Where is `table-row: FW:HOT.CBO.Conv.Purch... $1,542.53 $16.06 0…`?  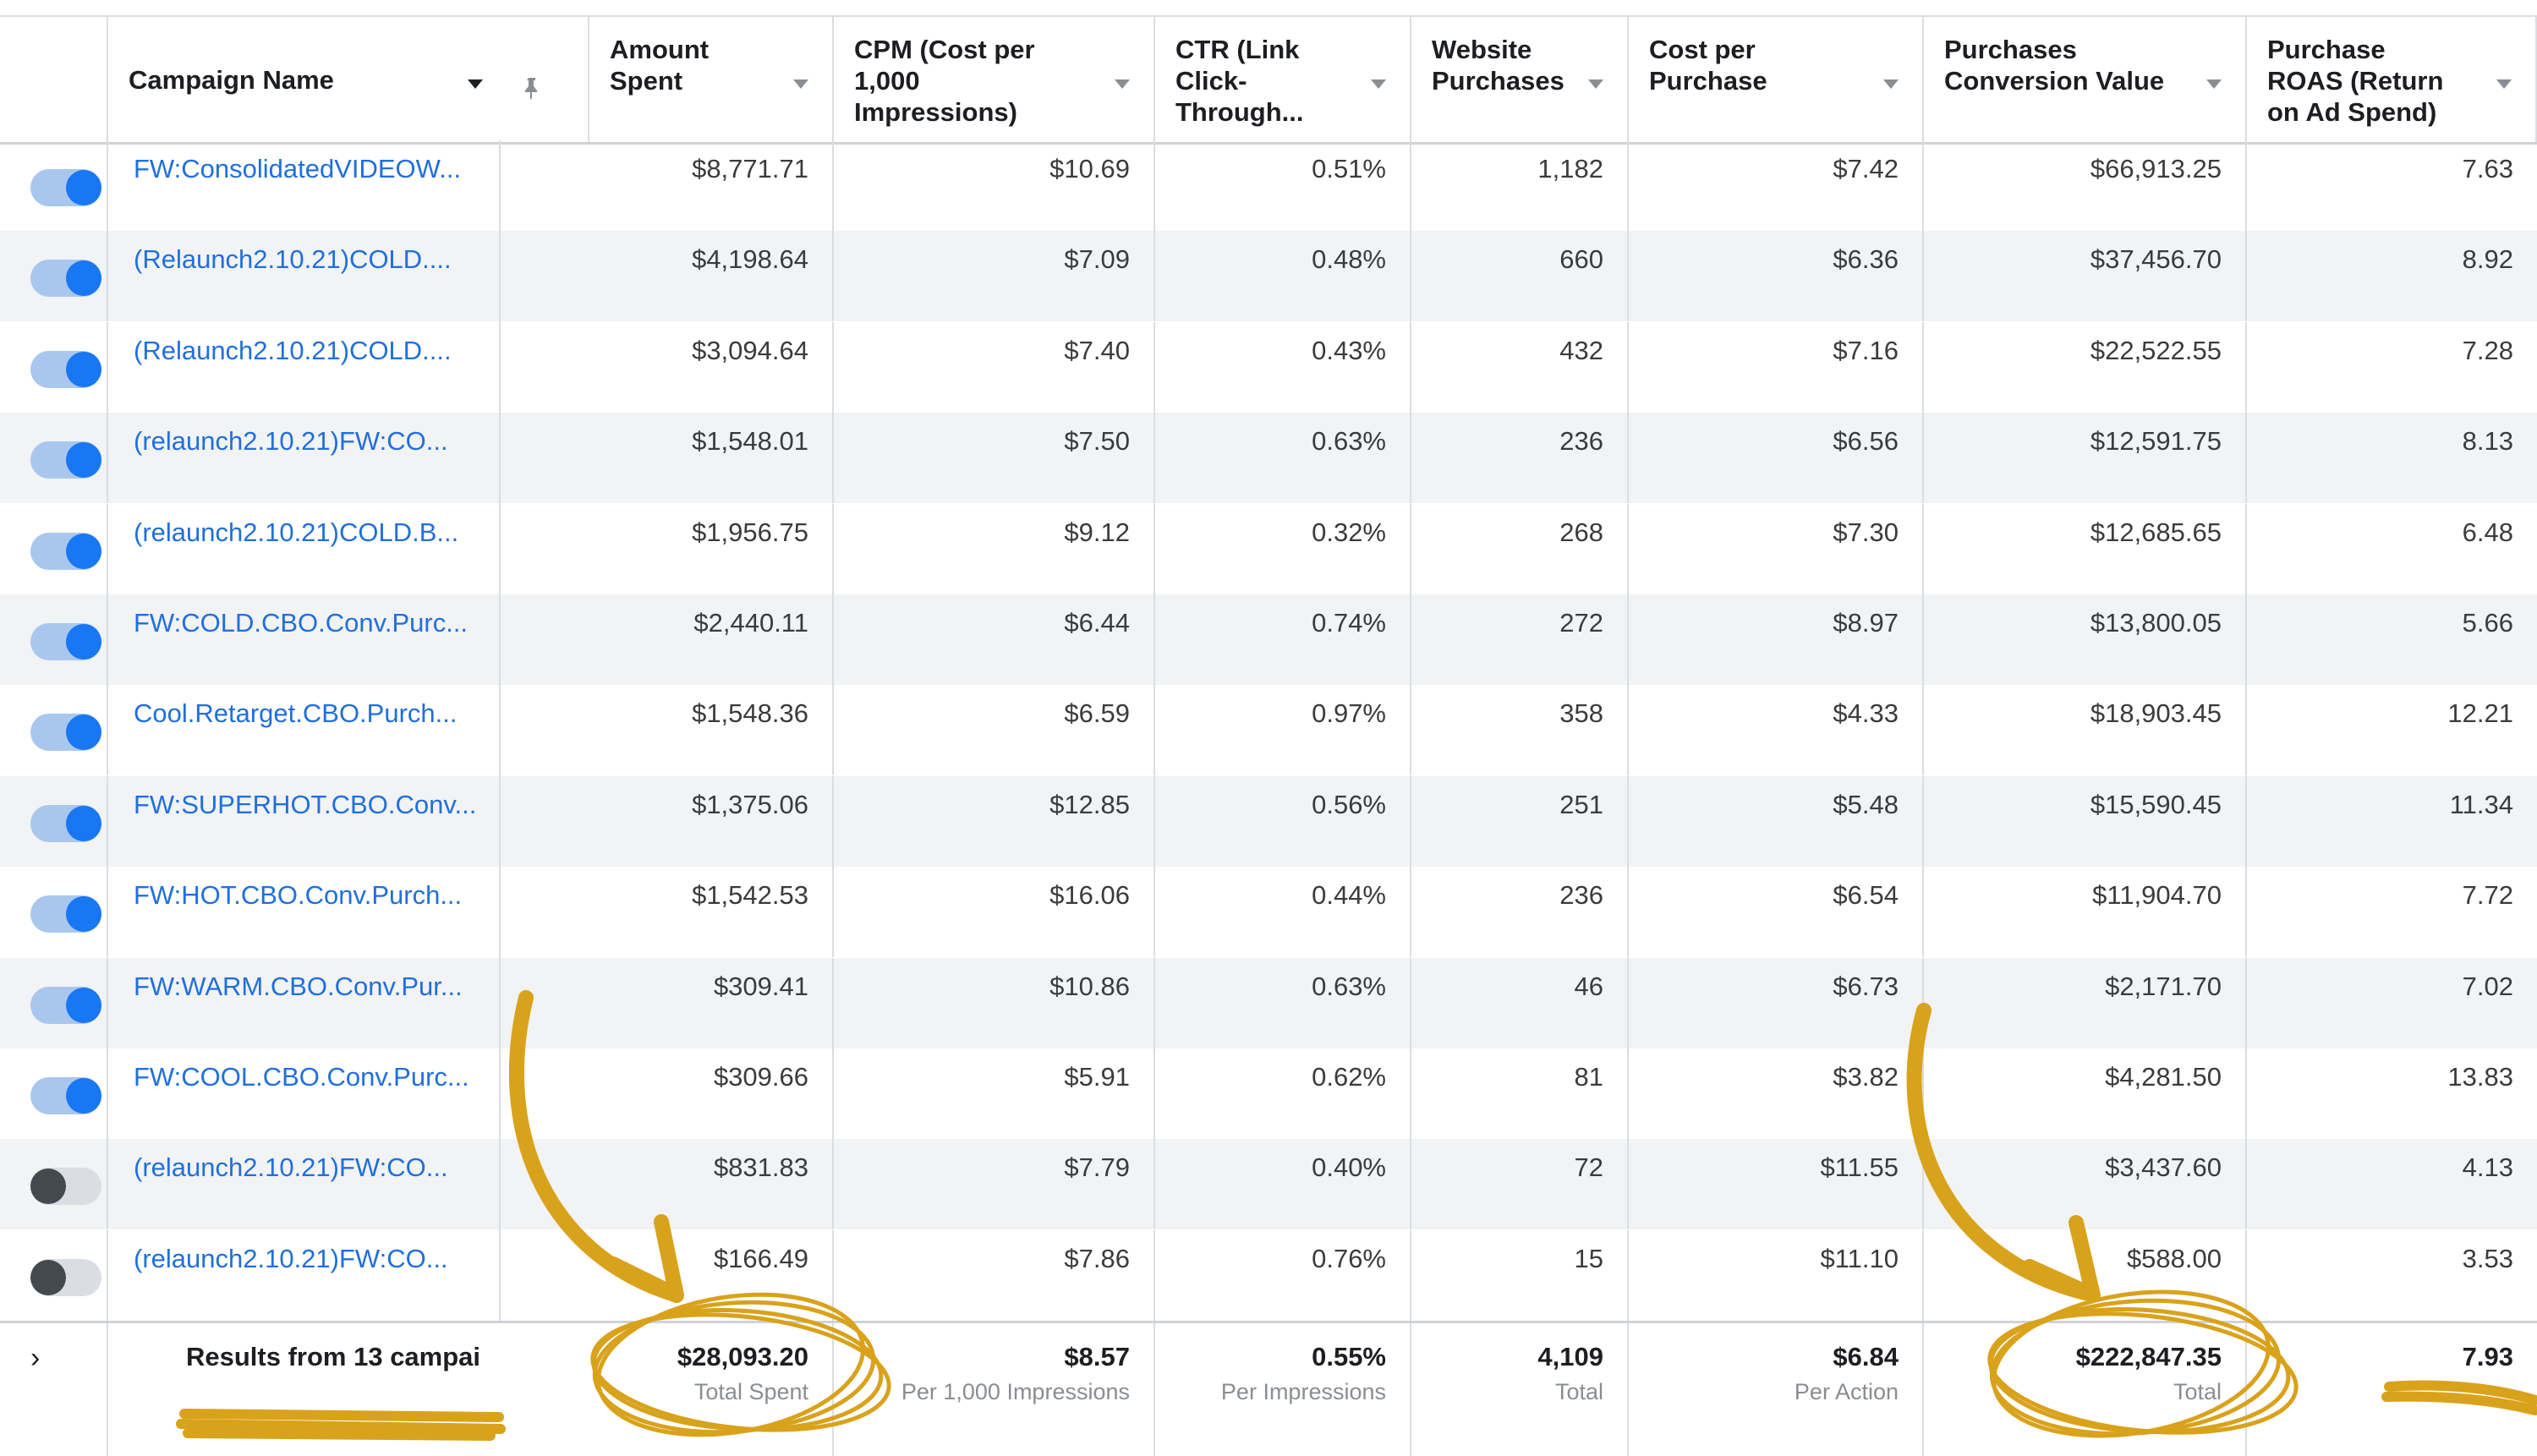 table-row: FW:HOT.CBO.Conv.Purch... $1,542.53 $16.06 0… is located at coordinates (1268, 912).